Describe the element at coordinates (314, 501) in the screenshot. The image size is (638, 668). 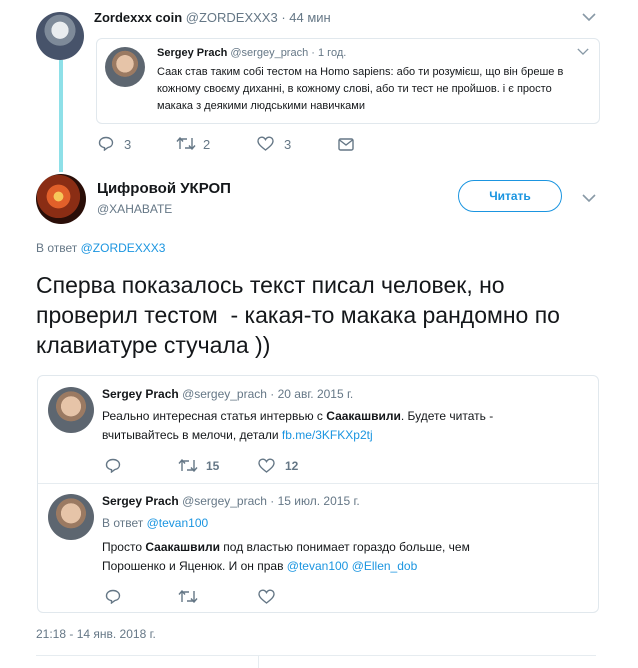
I see `tweet-time: · 15 июл. 2015 г.` at that location.